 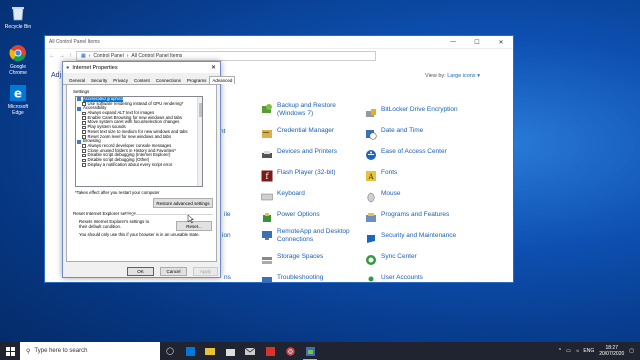 What do you see at coordinates (411, 112) in the screenshot?
I see `cp-item-bitlocker: BitLocker Drive Encryption` at bounding box center [411, 112].